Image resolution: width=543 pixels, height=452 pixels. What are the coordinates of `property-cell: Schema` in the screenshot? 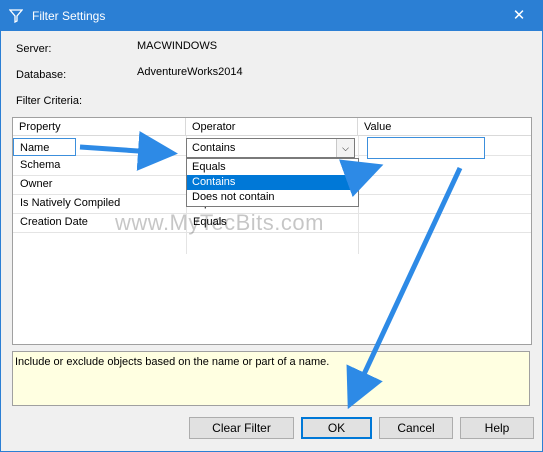 It's located at (40, 165).